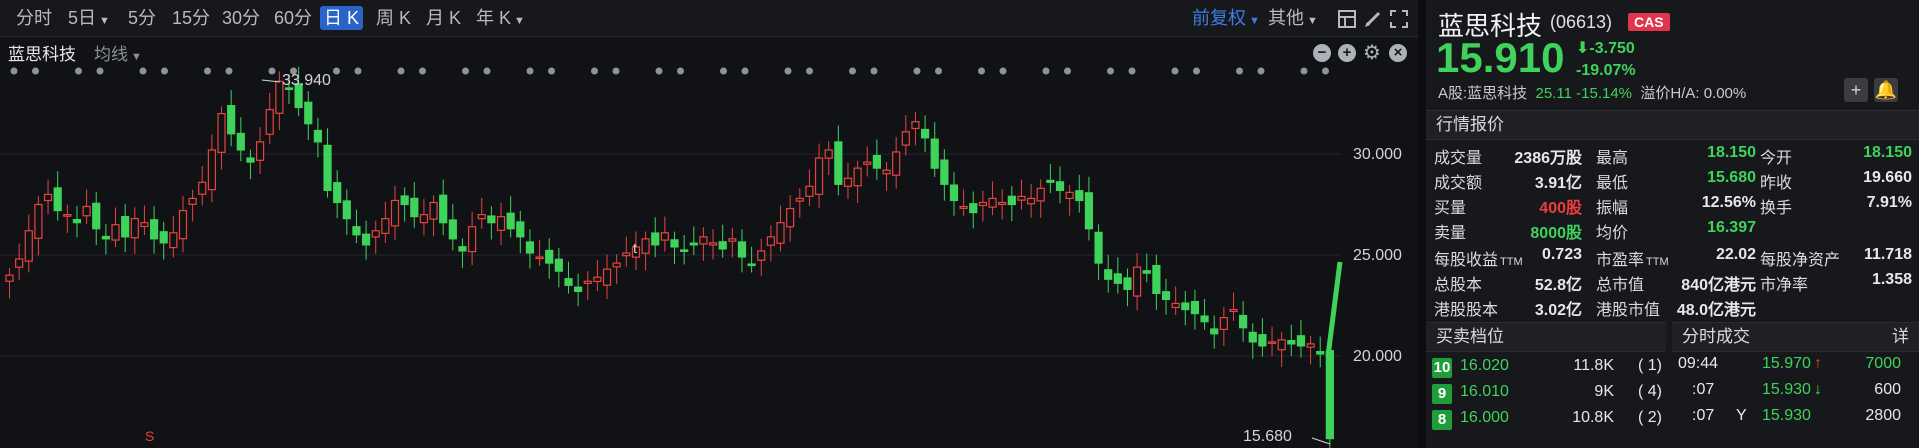 Image resolution: width=1919 pixels, height=448 pixels. Describe the element at coordinates (1558, 310) in the screenshot. I see `fundamental-value: 3.02亿` at that location.